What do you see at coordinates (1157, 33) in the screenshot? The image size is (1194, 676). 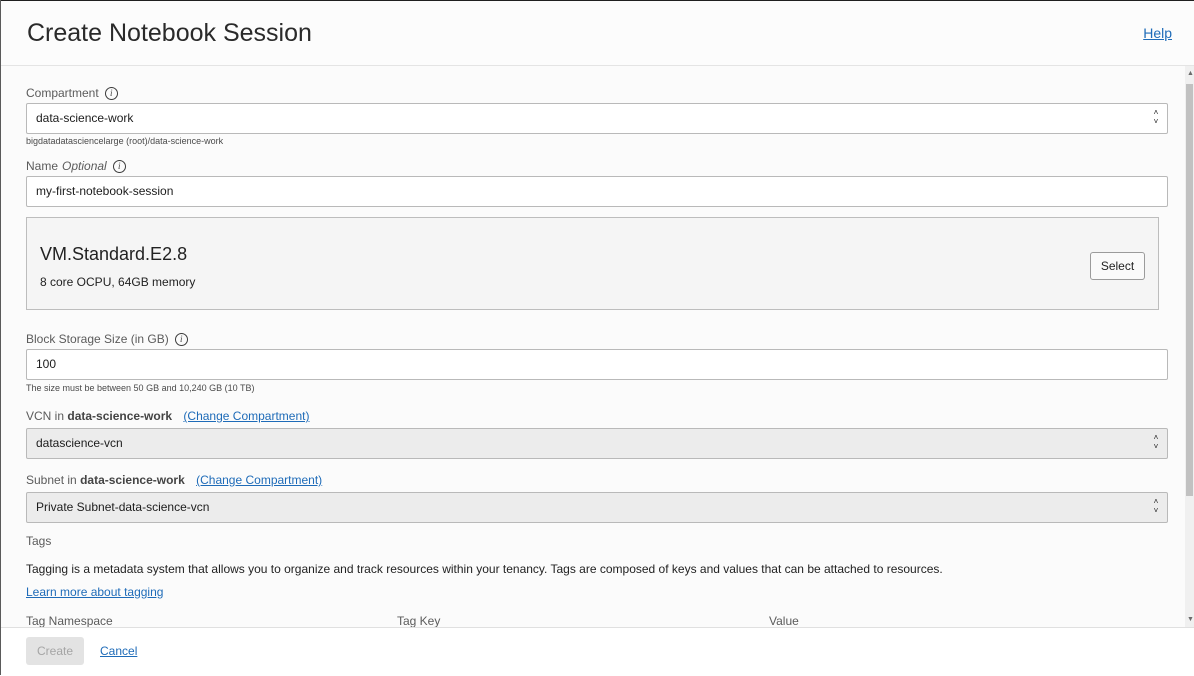 I see `help-link: Help` at bounding box center [1157, 33].